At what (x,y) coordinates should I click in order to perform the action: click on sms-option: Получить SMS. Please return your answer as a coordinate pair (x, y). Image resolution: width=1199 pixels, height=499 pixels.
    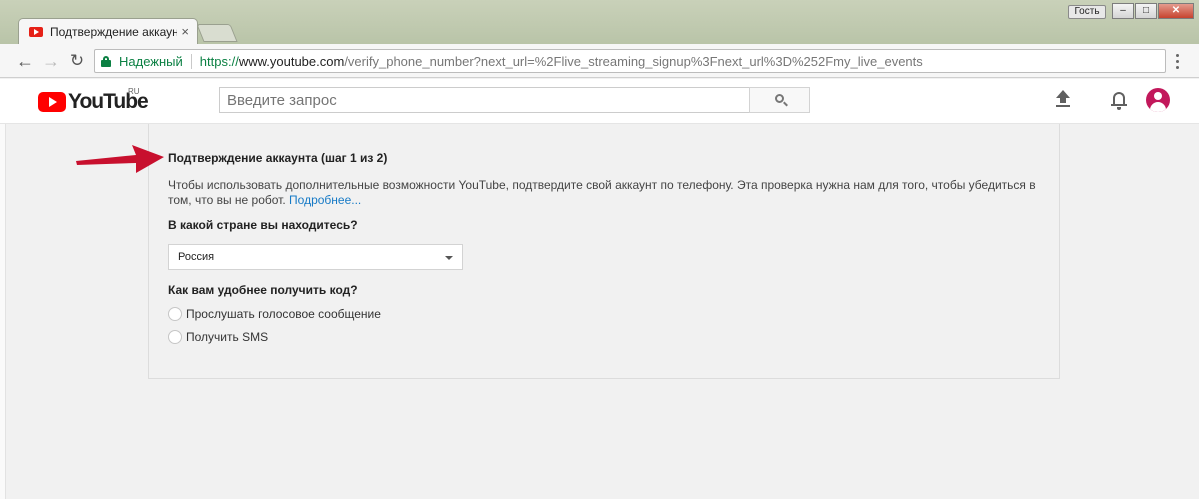
    Looking at the image, I should click on (218, 337).